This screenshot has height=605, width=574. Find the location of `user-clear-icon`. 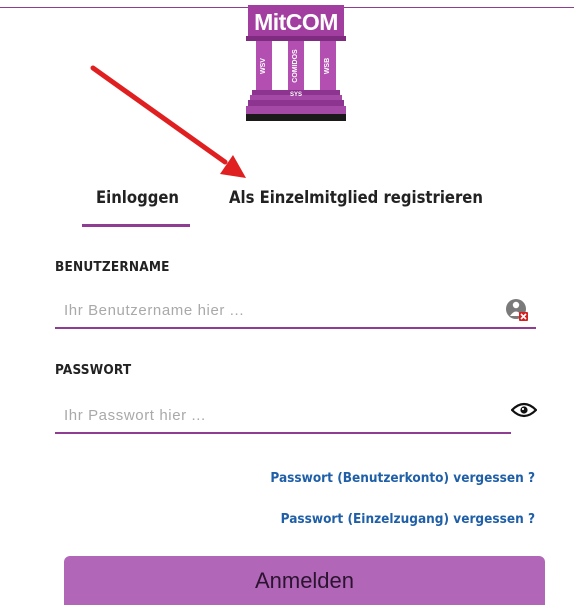

user-clear-icon is located at coordinates (517, 310).